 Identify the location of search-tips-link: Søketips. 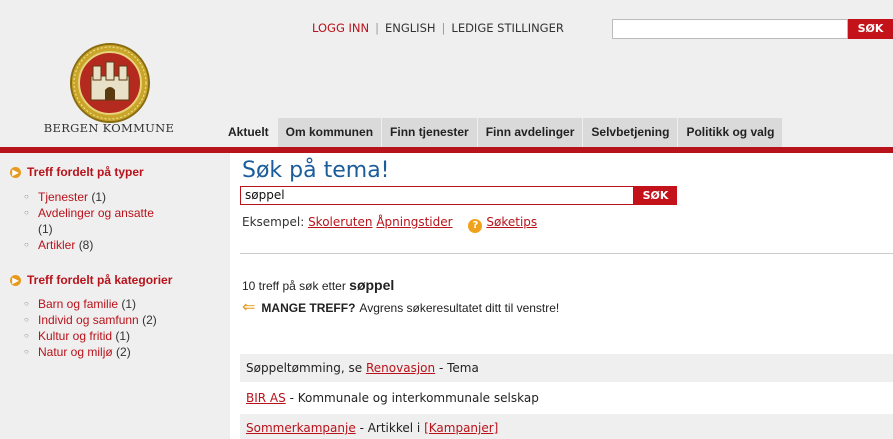
(511, 222).